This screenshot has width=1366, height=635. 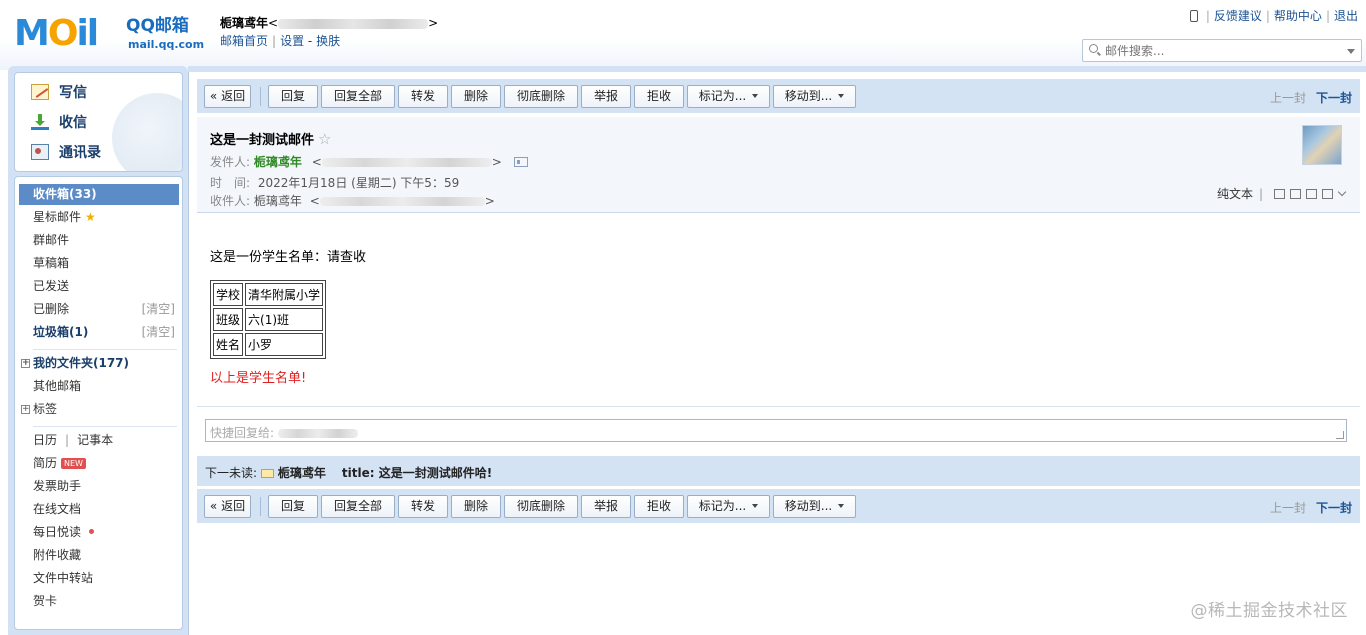 What do you see at coordinates (1340, 435) in the screenshot?
I see `resize-handle-icon` at bounding box center [1340, 435].